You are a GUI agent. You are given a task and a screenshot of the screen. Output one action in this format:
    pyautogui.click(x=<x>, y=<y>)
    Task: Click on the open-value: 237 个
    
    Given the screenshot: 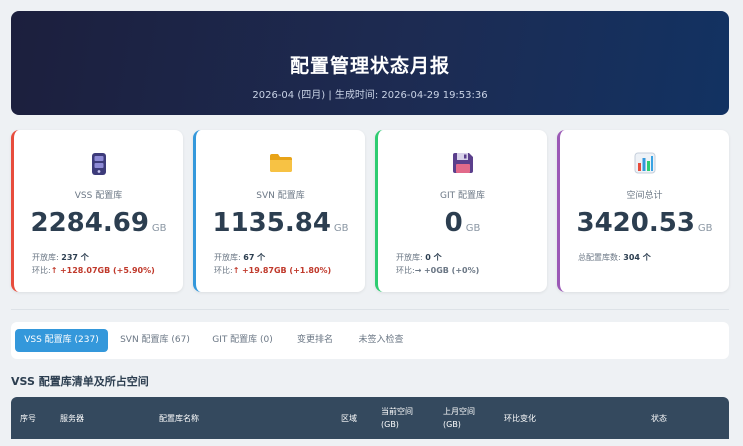 What is the action you would take?
    pyautogui.click(x=75, y=257)
    